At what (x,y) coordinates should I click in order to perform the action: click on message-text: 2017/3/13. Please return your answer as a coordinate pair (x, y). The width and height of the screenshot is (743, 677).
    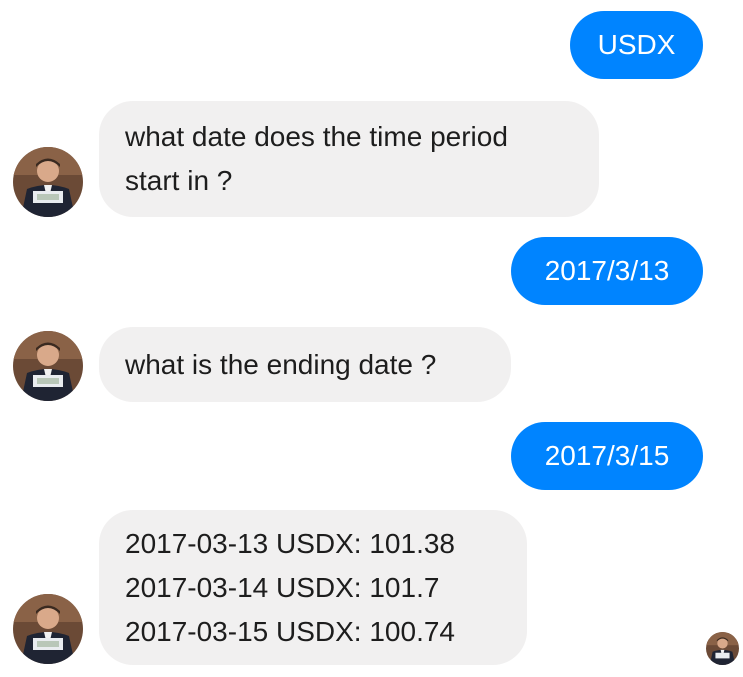
    Looking at the image, I should click on (607, 270).